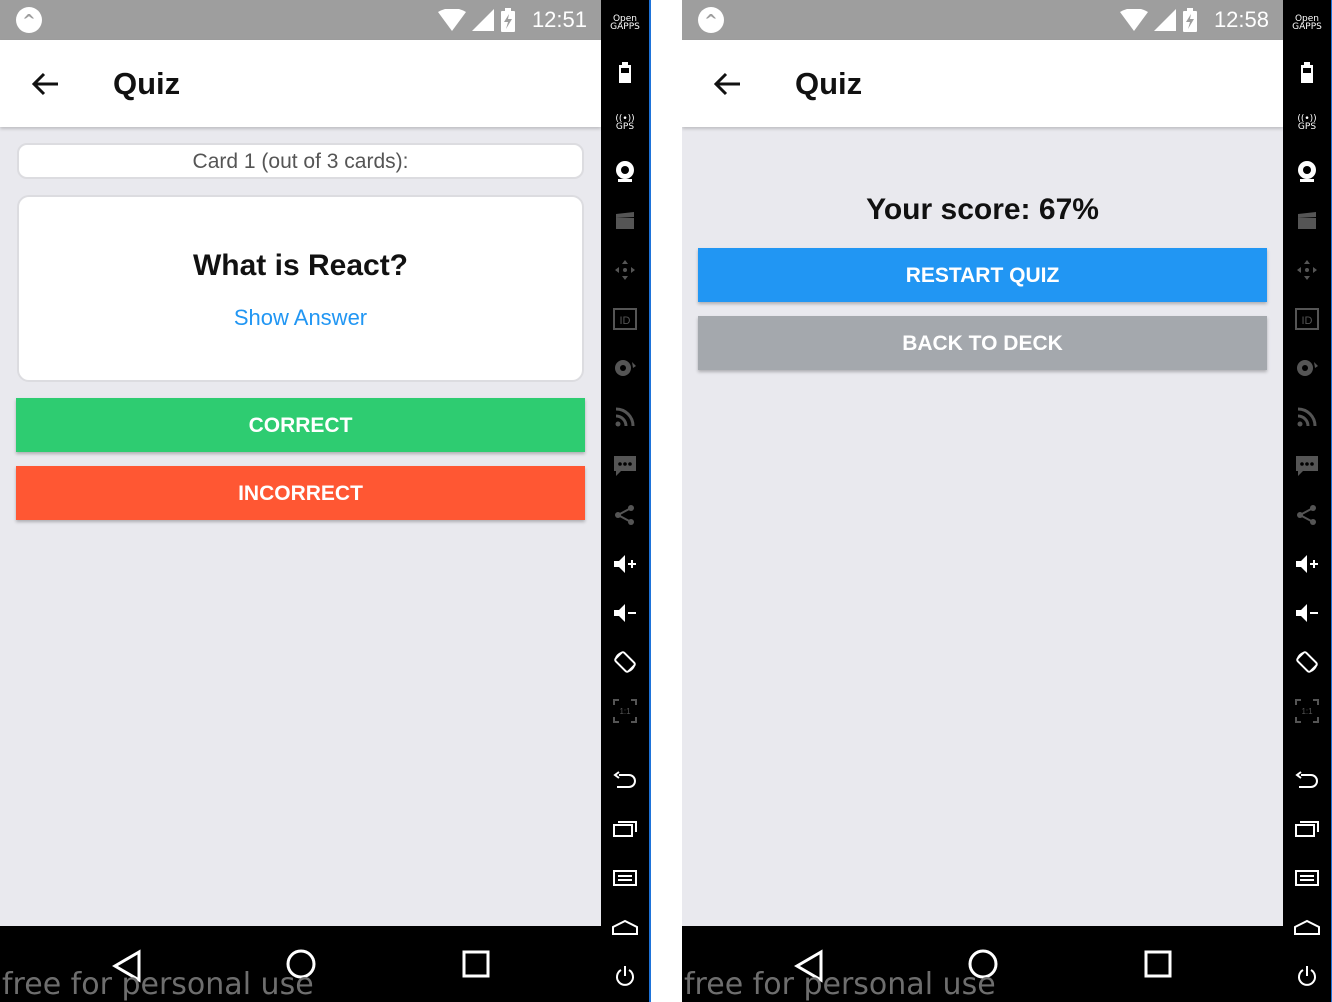 This screenshot has height=1002, width=1332. I want to click on question-text: What is React?, so click(300, 265).